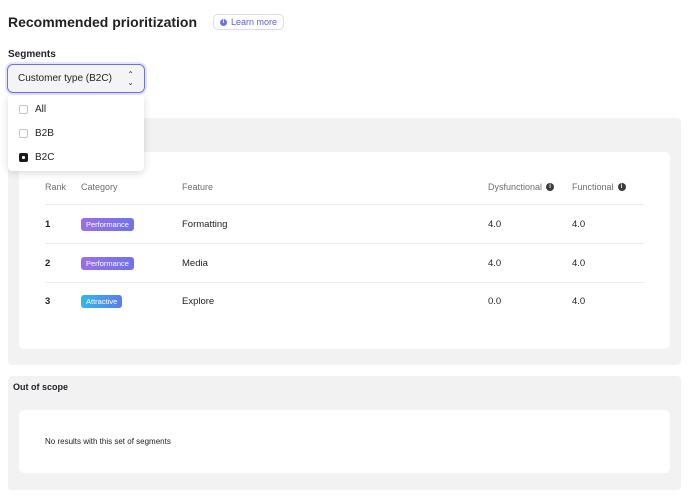  I want to click on segment-option-label: B2B, so click(44, 133).